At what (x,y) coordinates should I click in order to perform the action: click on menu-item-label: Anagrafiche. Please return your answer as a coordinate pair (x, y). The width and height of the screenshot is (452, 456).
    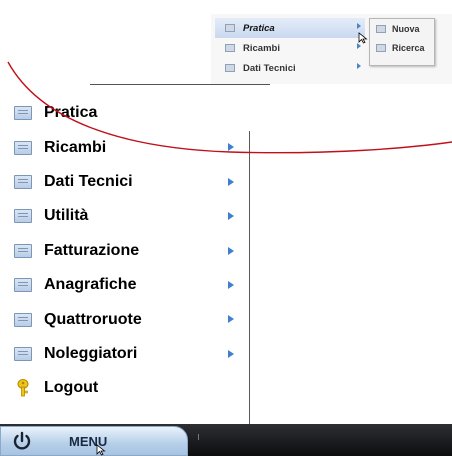
    Looking at the image, I should click on (90, 285).